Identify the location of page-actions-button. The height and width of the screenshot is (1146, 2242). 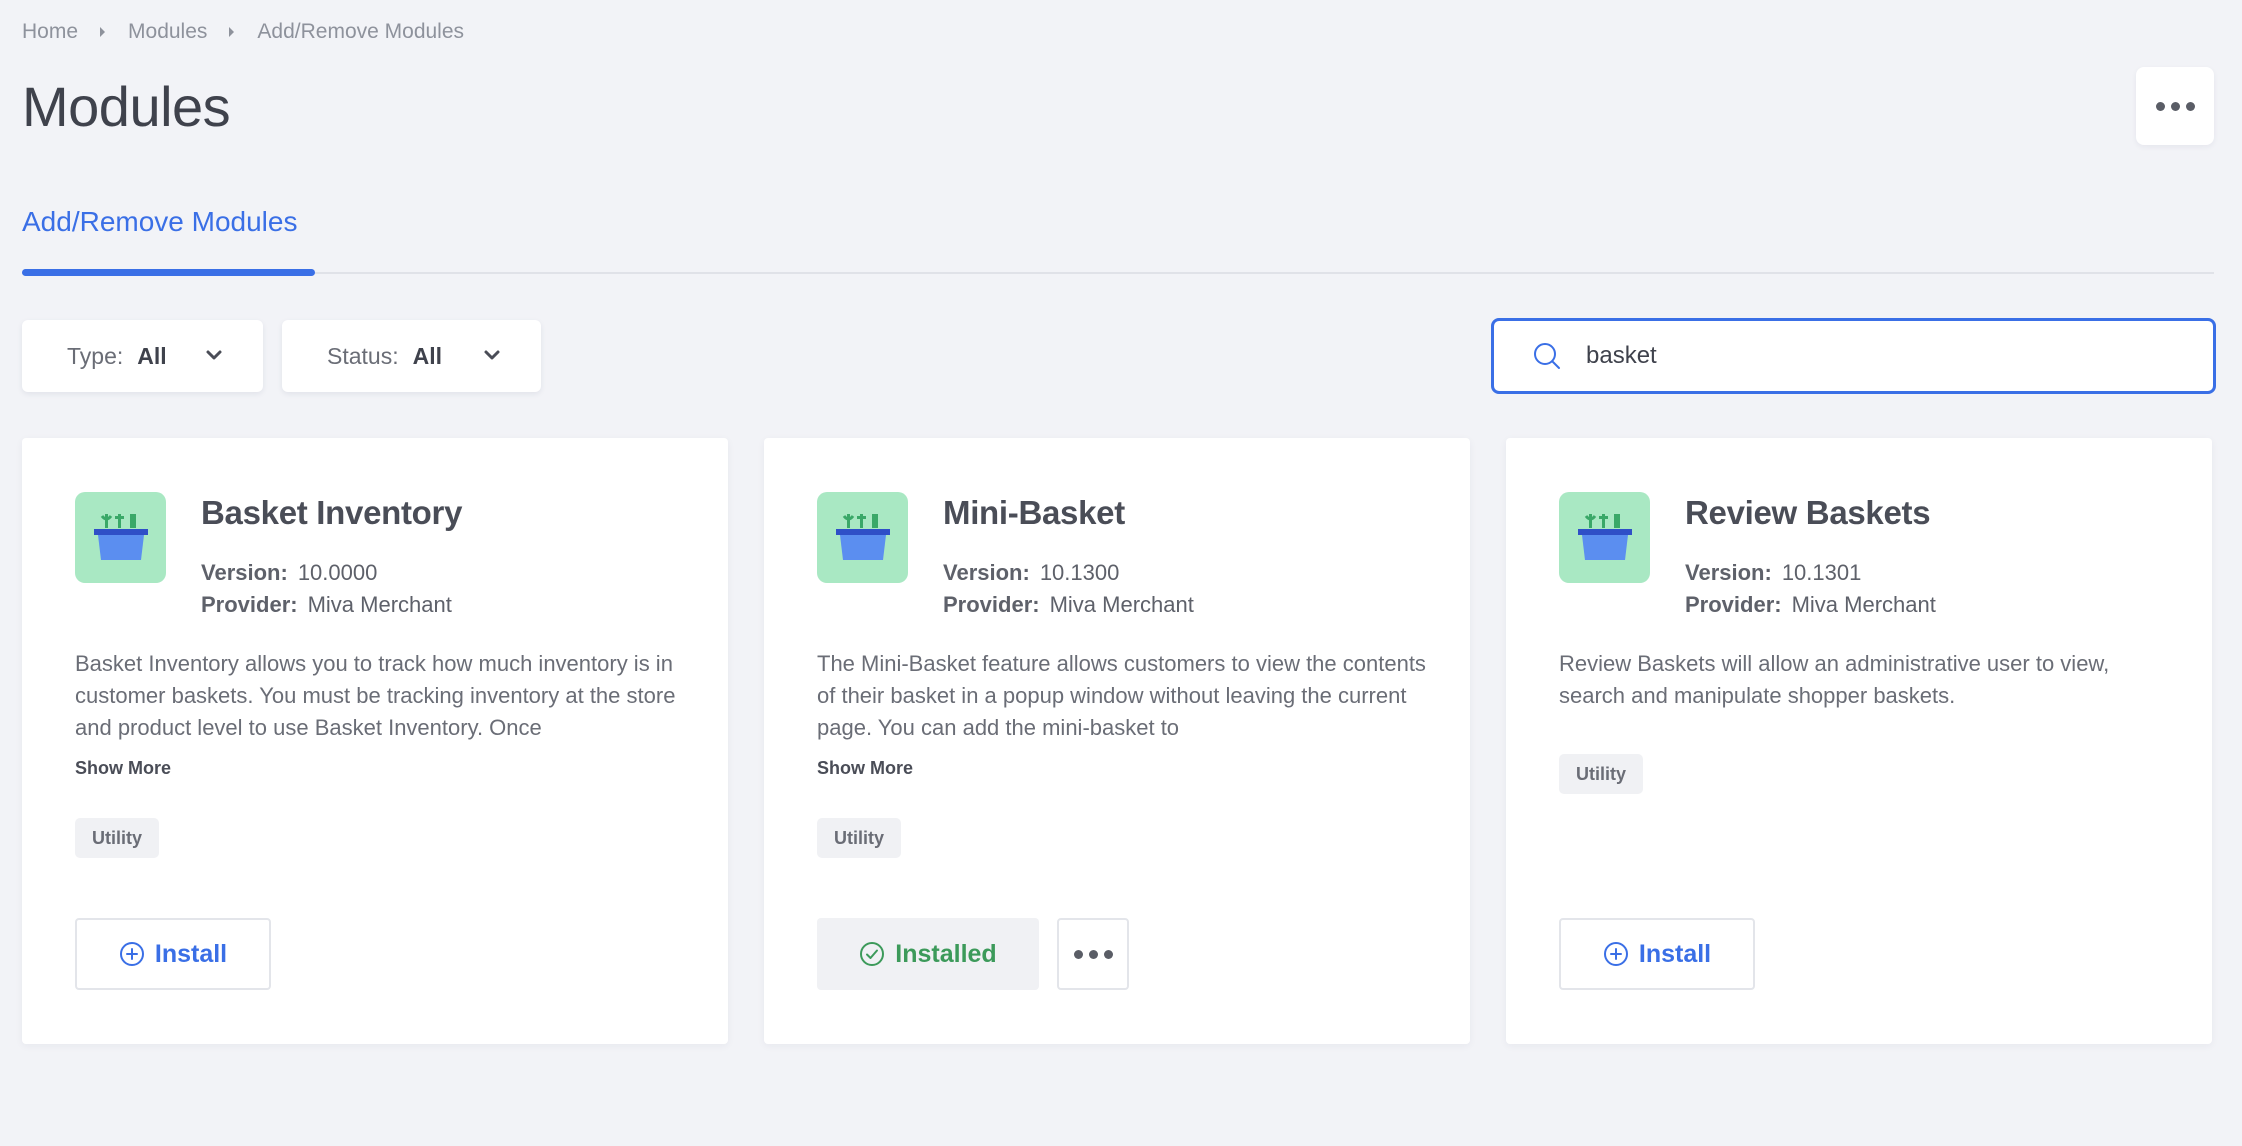
(2175, 106).